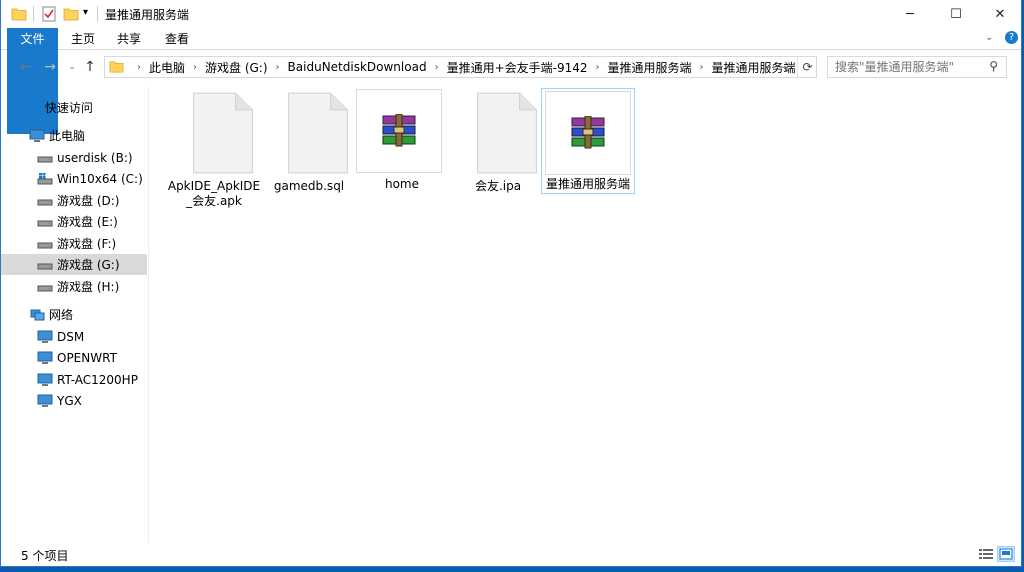 The height and width of the screenshot is (572, 1024). I want to click on details-view-icon, so click(986, 554).